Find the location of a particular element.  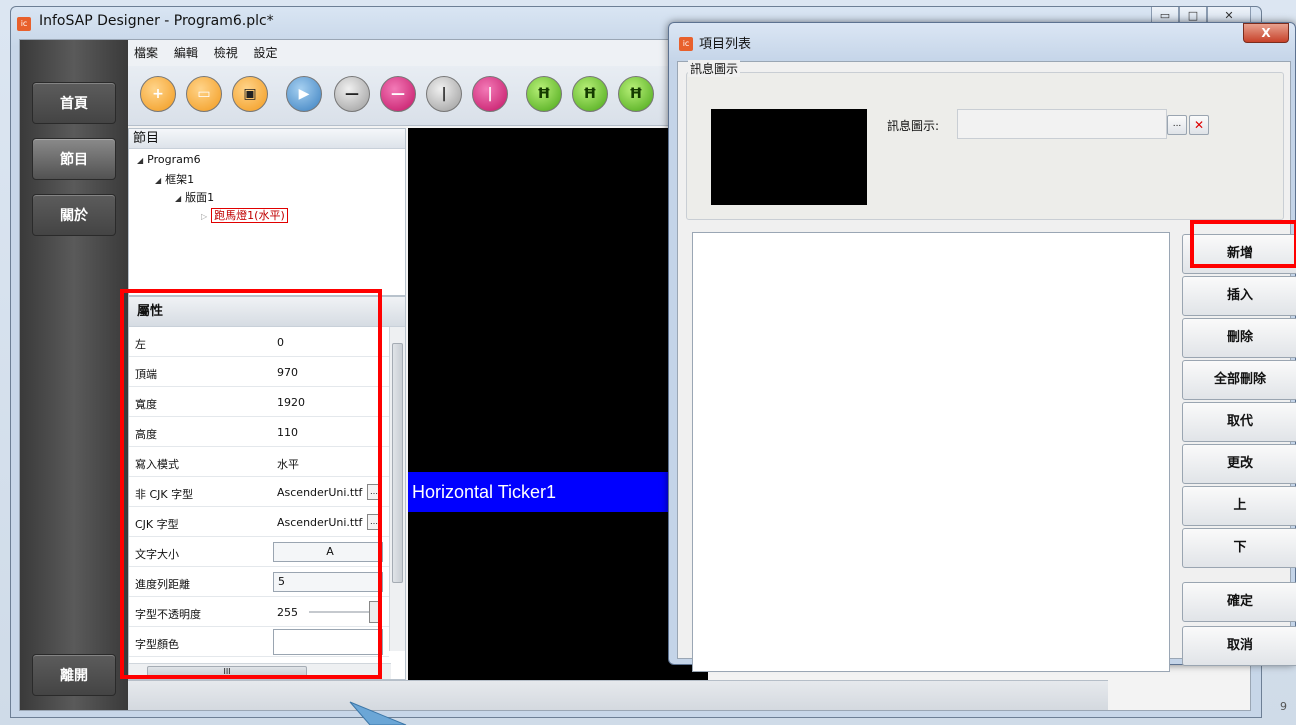

play-icon: ▶ is located at coordinates (304, 94).